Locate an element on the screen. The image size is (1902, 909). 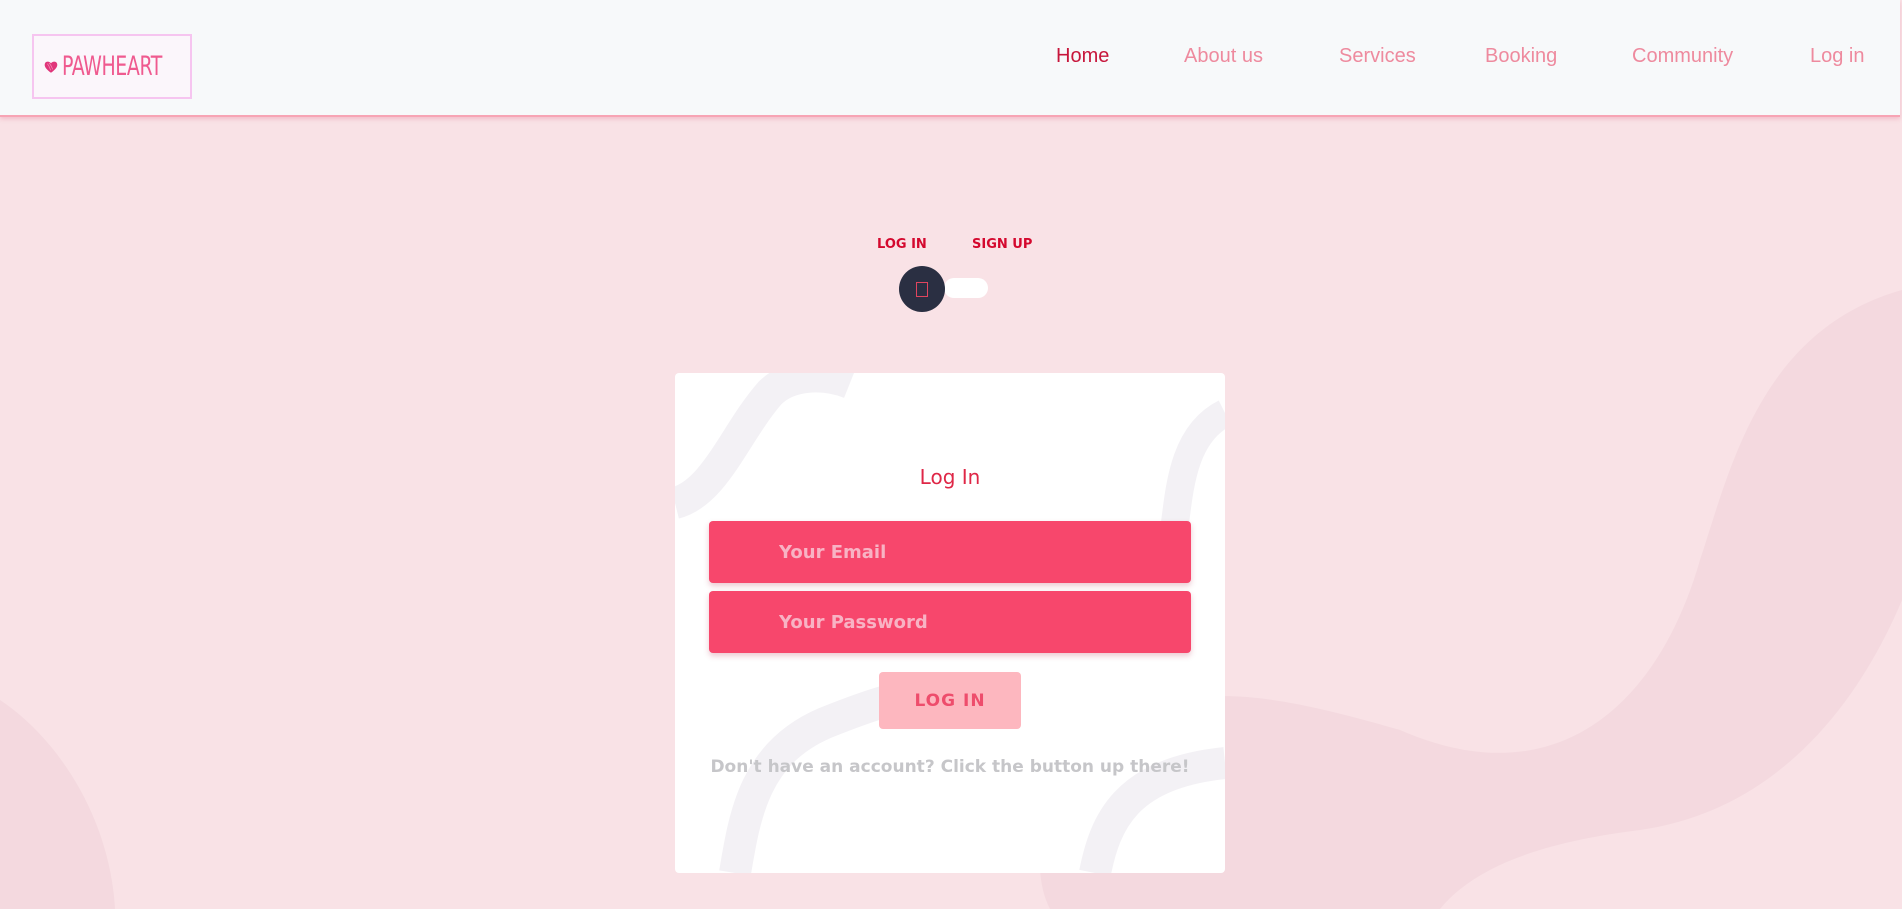
password-field-wrapper is located at coordinates (950, 622).